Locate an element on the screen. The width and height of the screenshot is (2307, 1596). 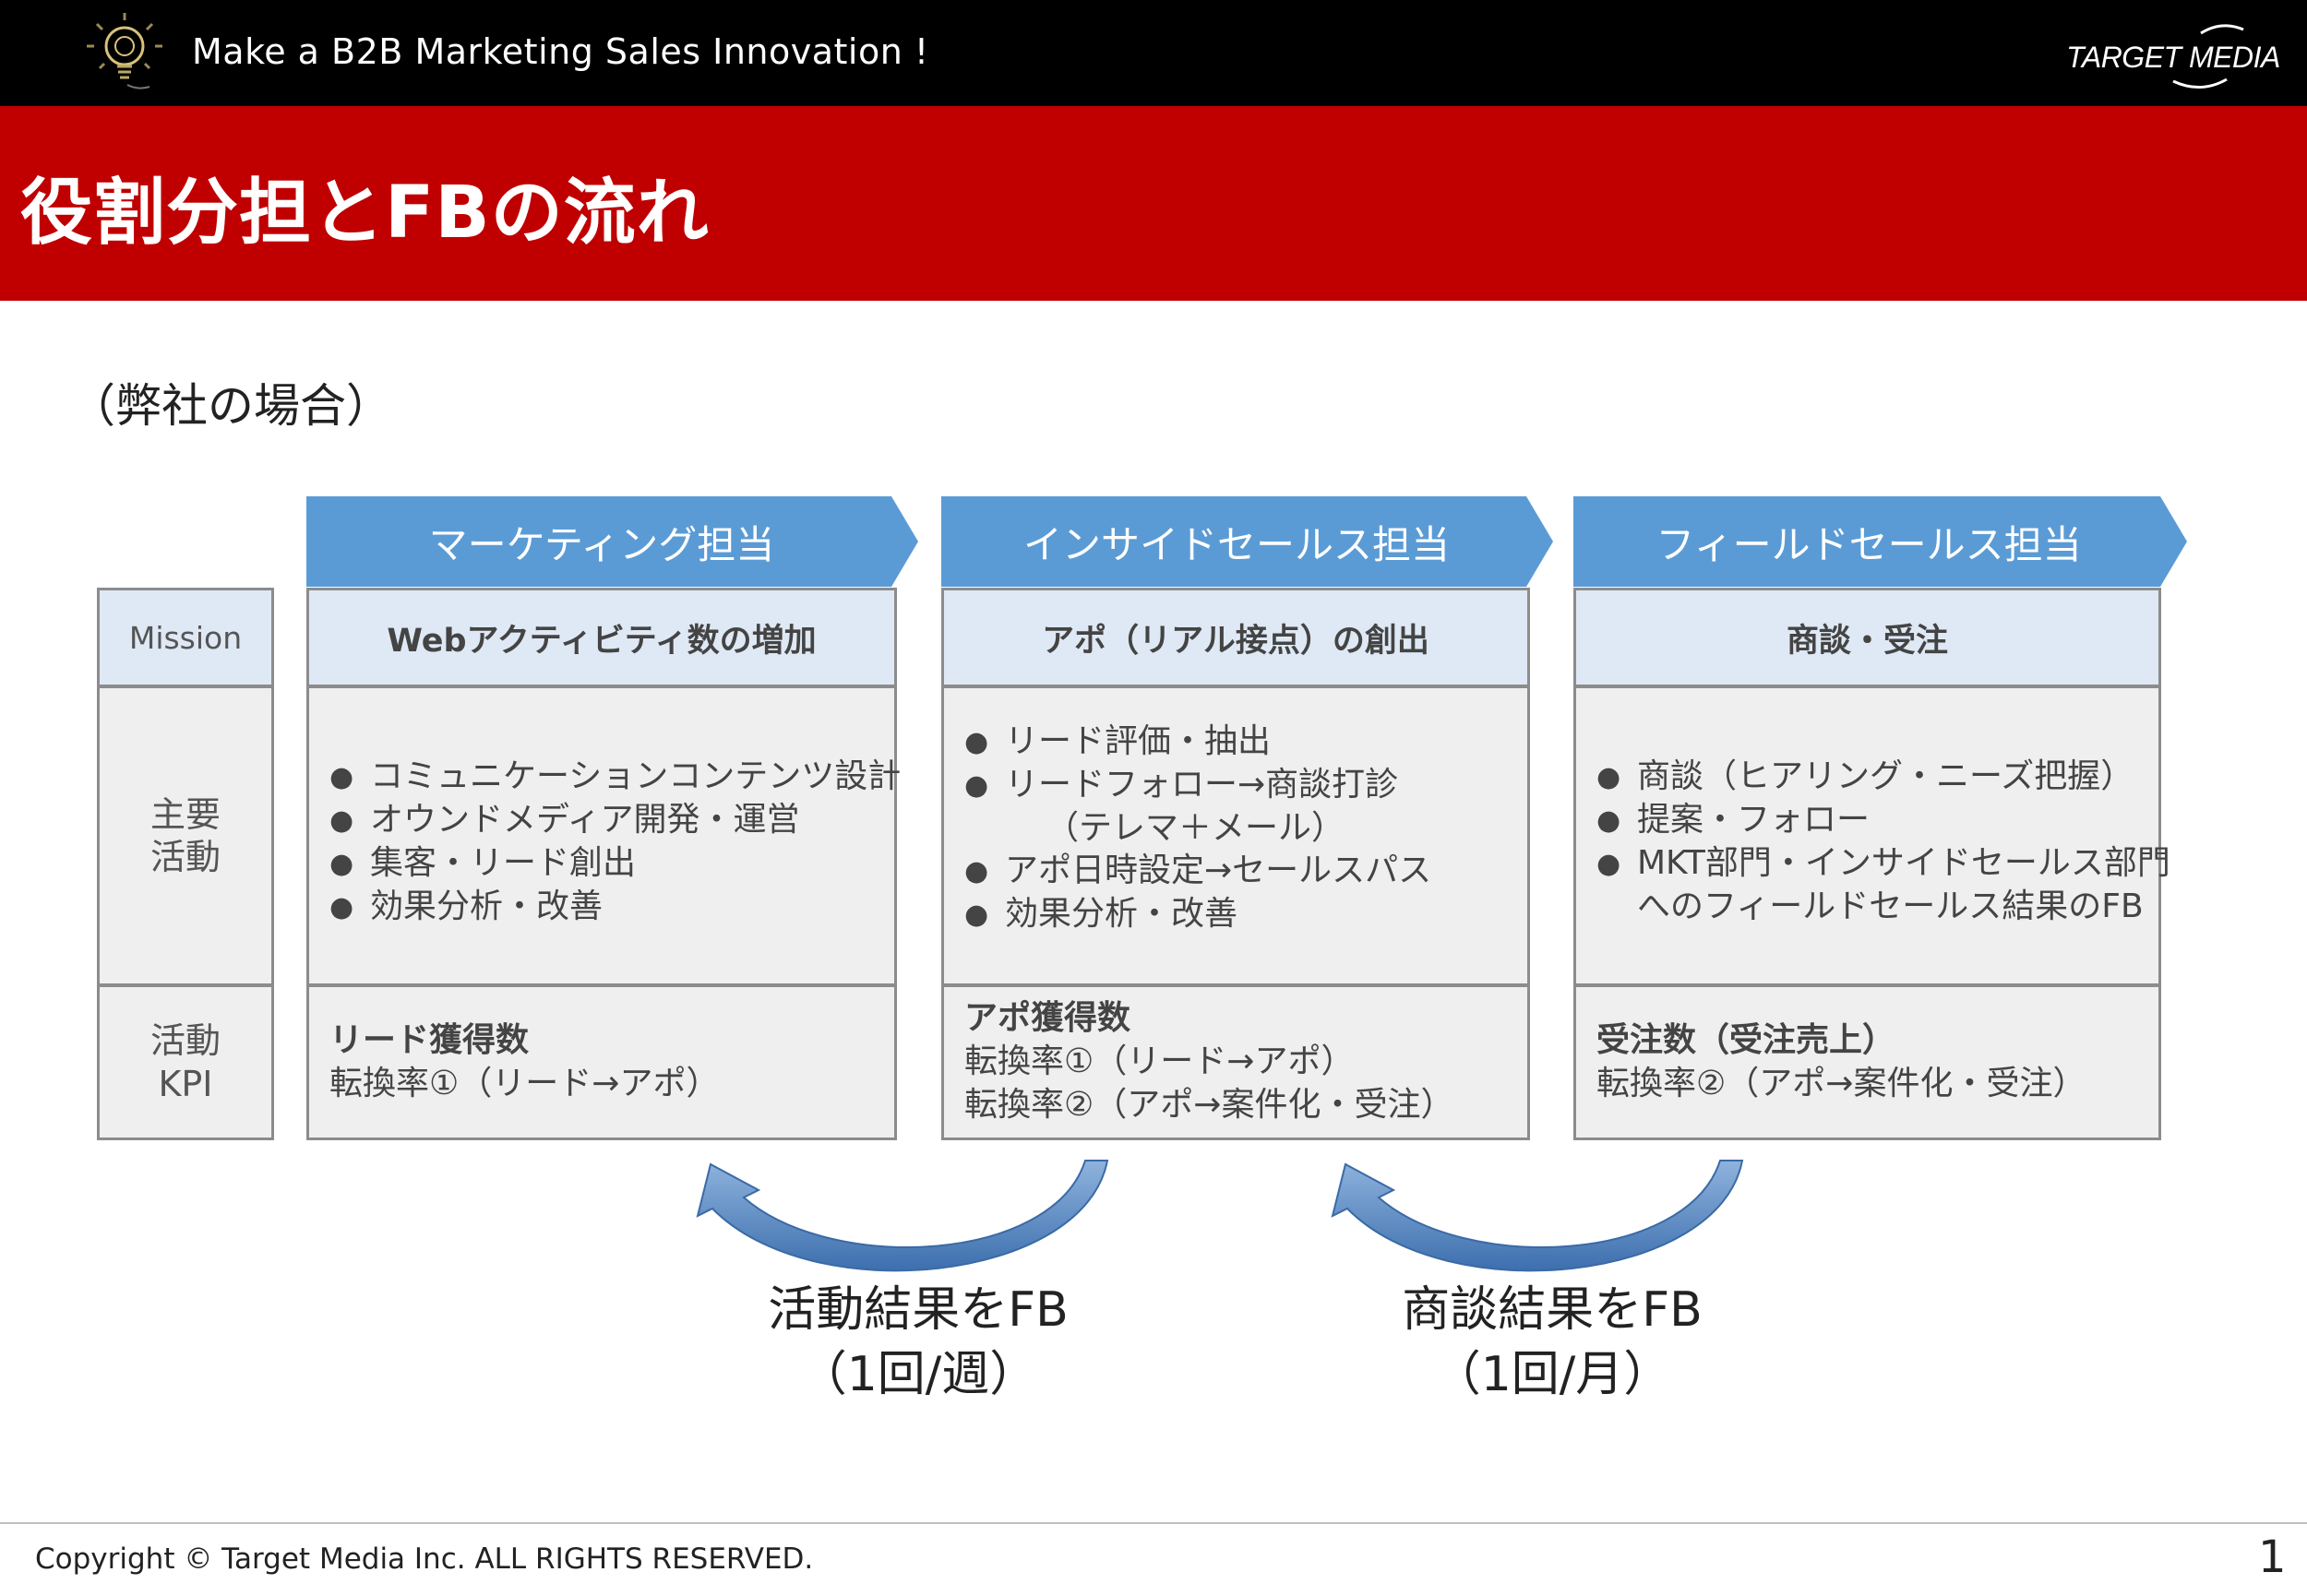
feedback-arrow-right is located at coordinates (1537, 1216).